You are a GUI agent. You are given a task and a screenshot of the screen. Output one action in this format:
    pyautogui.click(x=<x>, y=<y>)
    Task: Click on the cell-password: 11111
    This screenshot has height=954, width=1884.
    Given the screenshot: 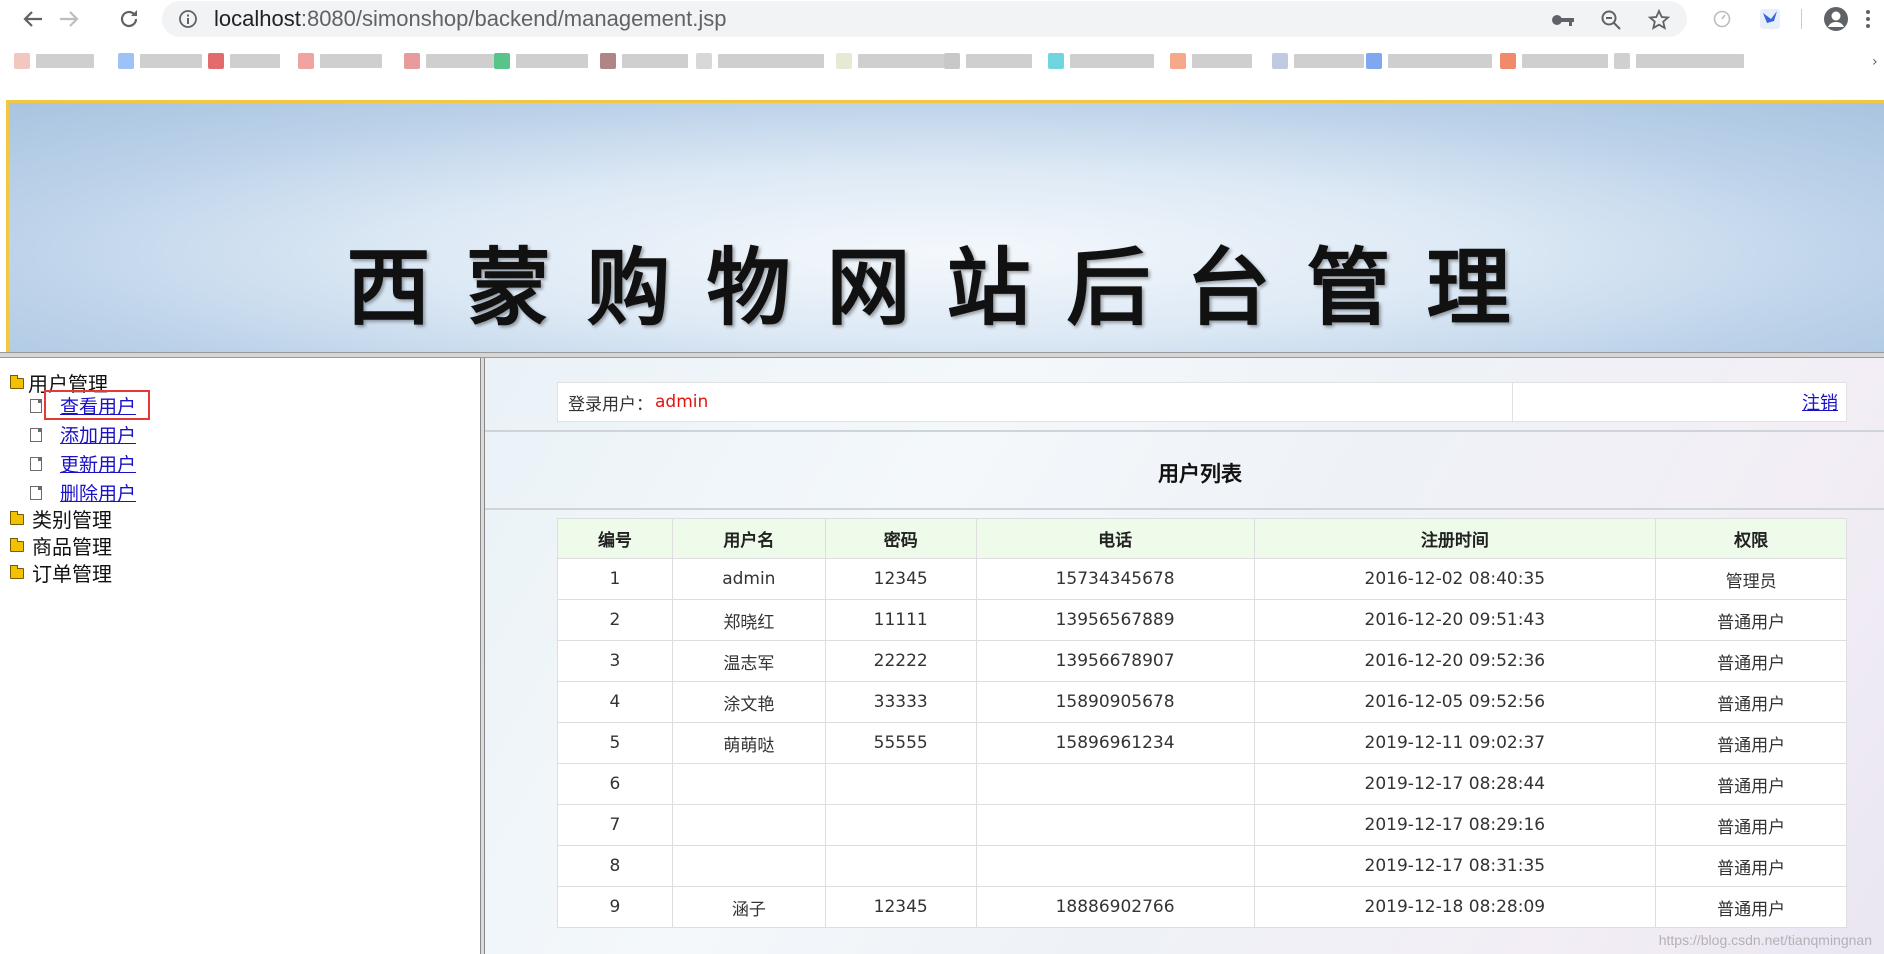 What is the action you would take?
    pyautogui.click(x=900, y=620)
    